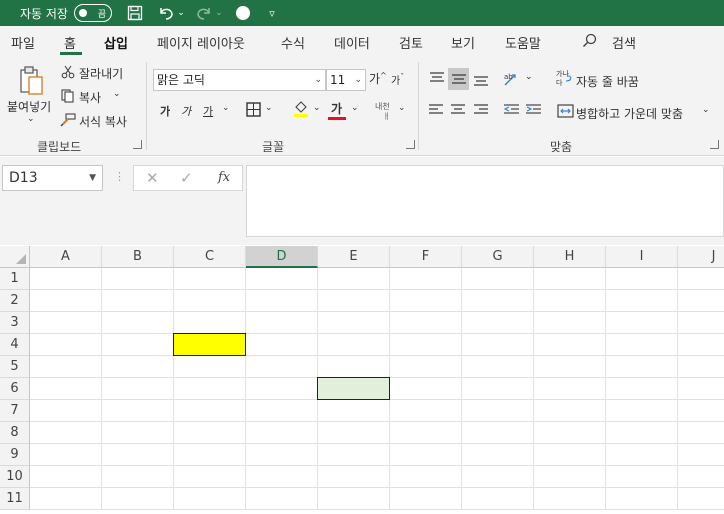 The image size is (724, 514). I want to click on row-header-10: 10, so click(15, 477).